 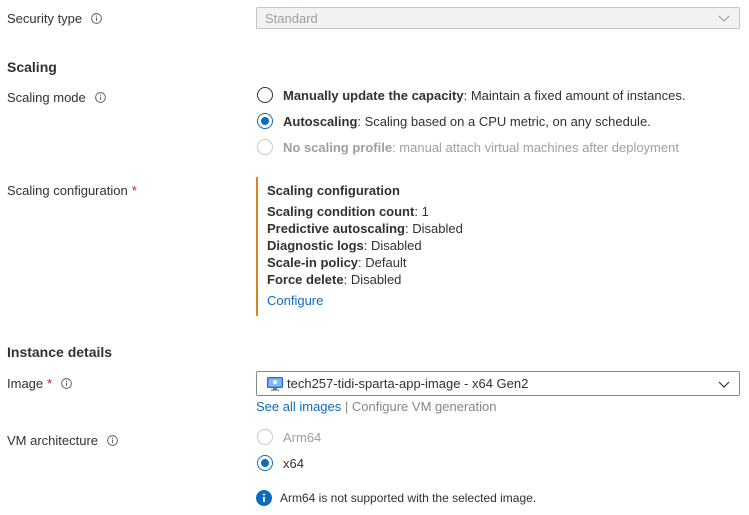 I want to click on image-value: tech257-tidi-sparta-app-image - x64 Gen2, so click(x=408, y=383).